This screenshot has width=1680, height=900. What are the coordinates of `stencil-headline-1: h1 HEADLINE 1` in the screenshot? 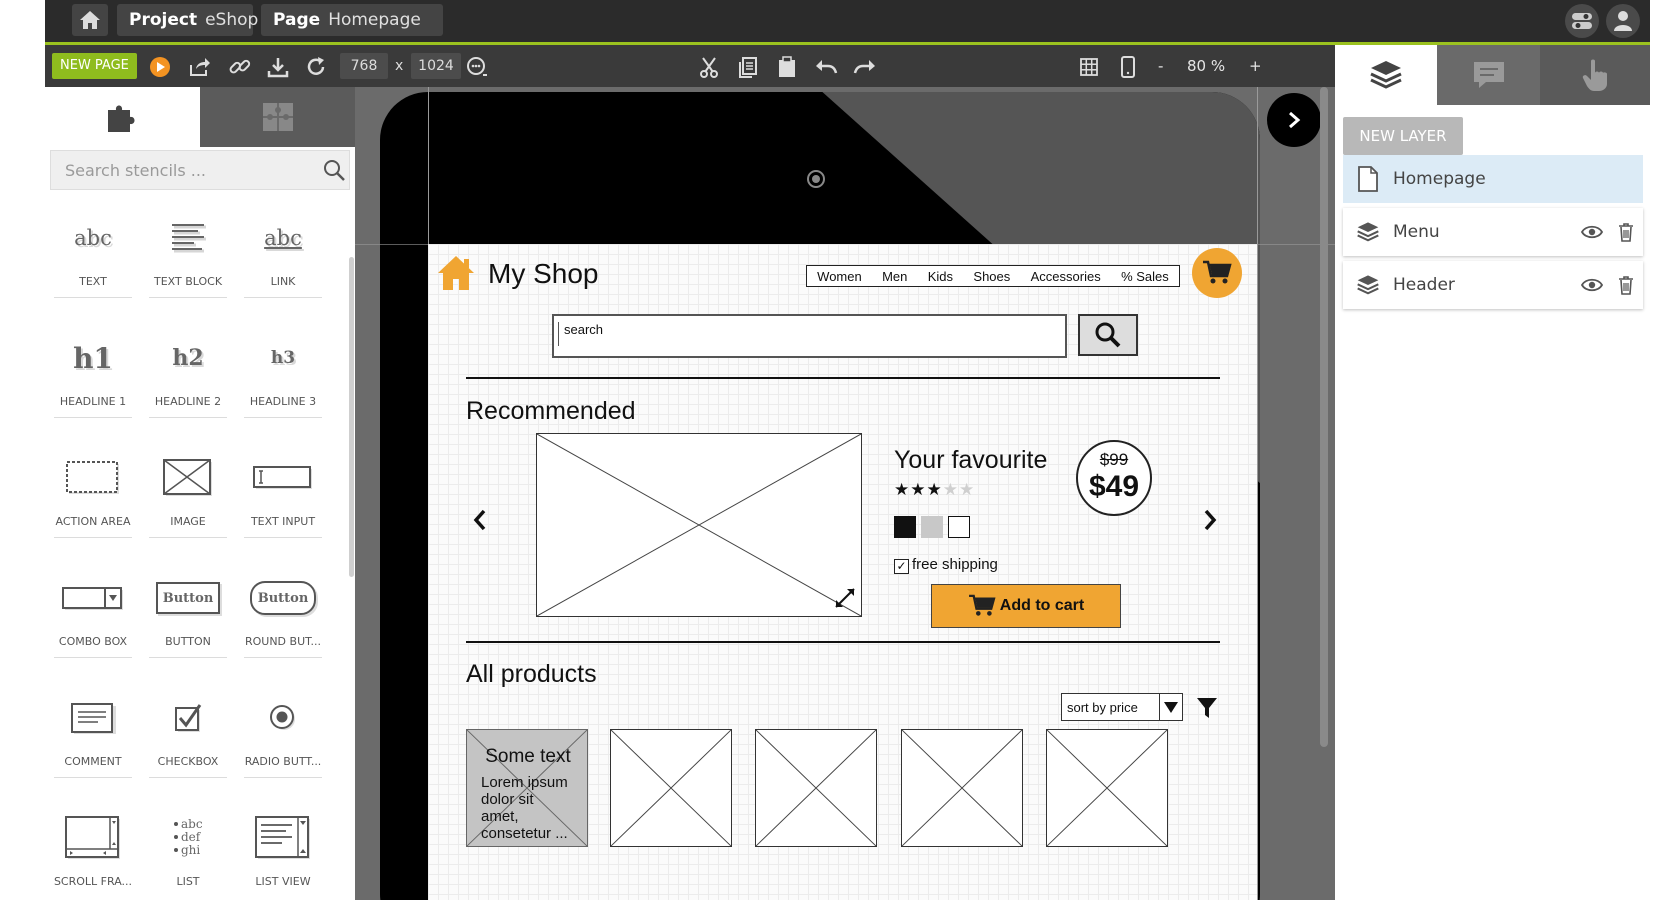 It's located at (93, 373).